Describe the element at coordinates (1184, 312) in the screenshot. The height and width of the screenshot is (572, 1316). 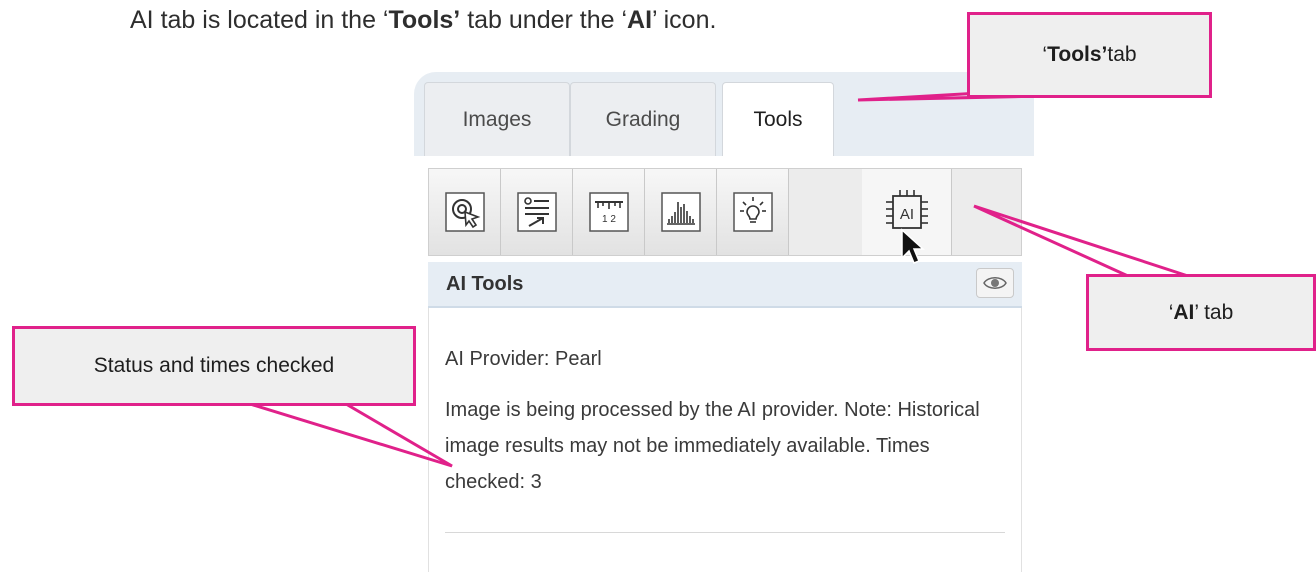
I see `callout-ai-bold: AI` at that location.